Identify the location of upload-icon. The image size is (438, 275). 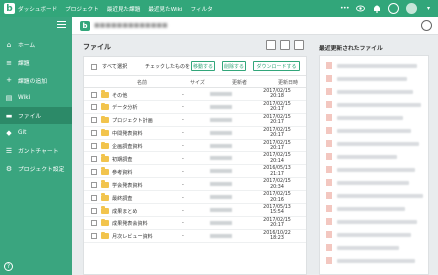
(285, 45).